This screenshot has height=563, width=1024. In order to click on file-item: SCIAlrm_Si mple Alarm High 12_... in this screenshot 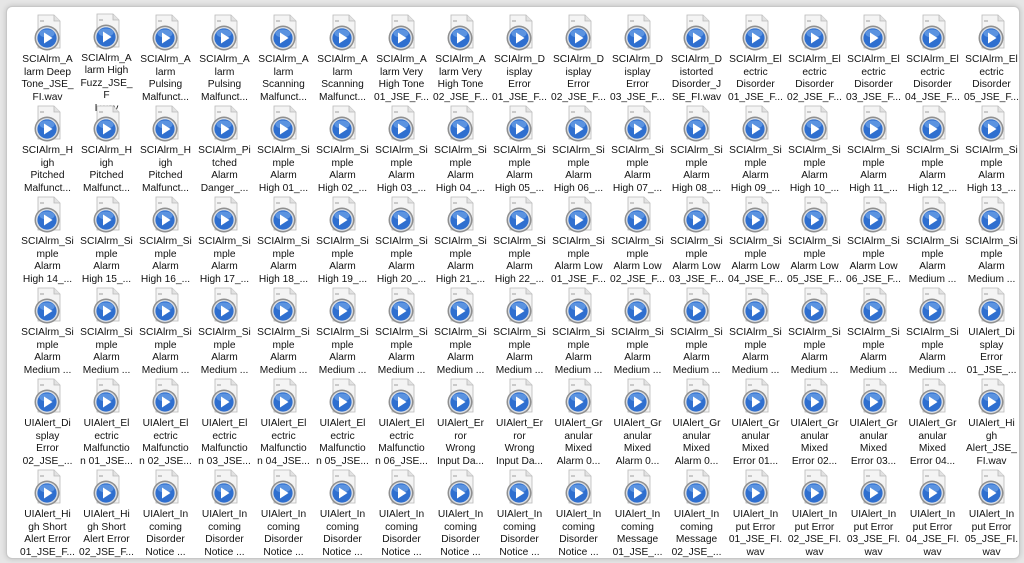, I will do `click(932, 149)`.